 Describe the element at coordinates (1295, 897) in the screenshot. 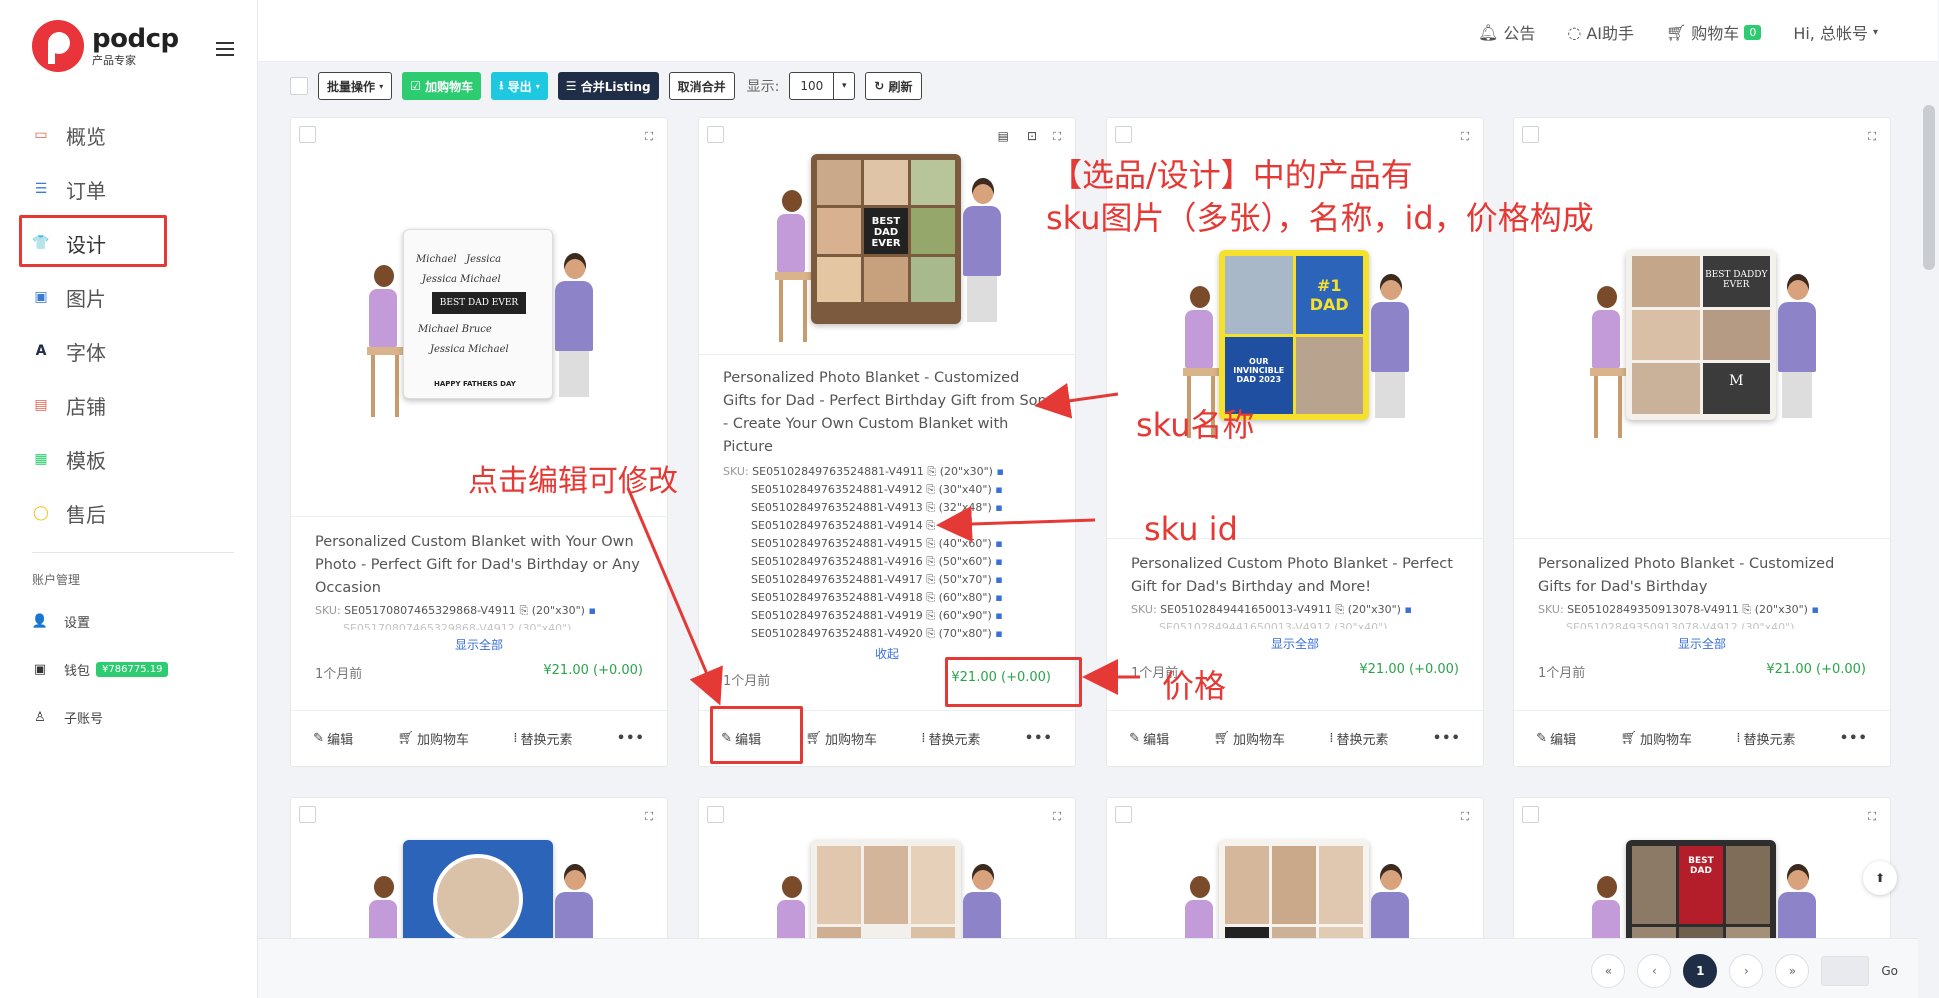

I see `product-card: ⛶ DAD` at that location.